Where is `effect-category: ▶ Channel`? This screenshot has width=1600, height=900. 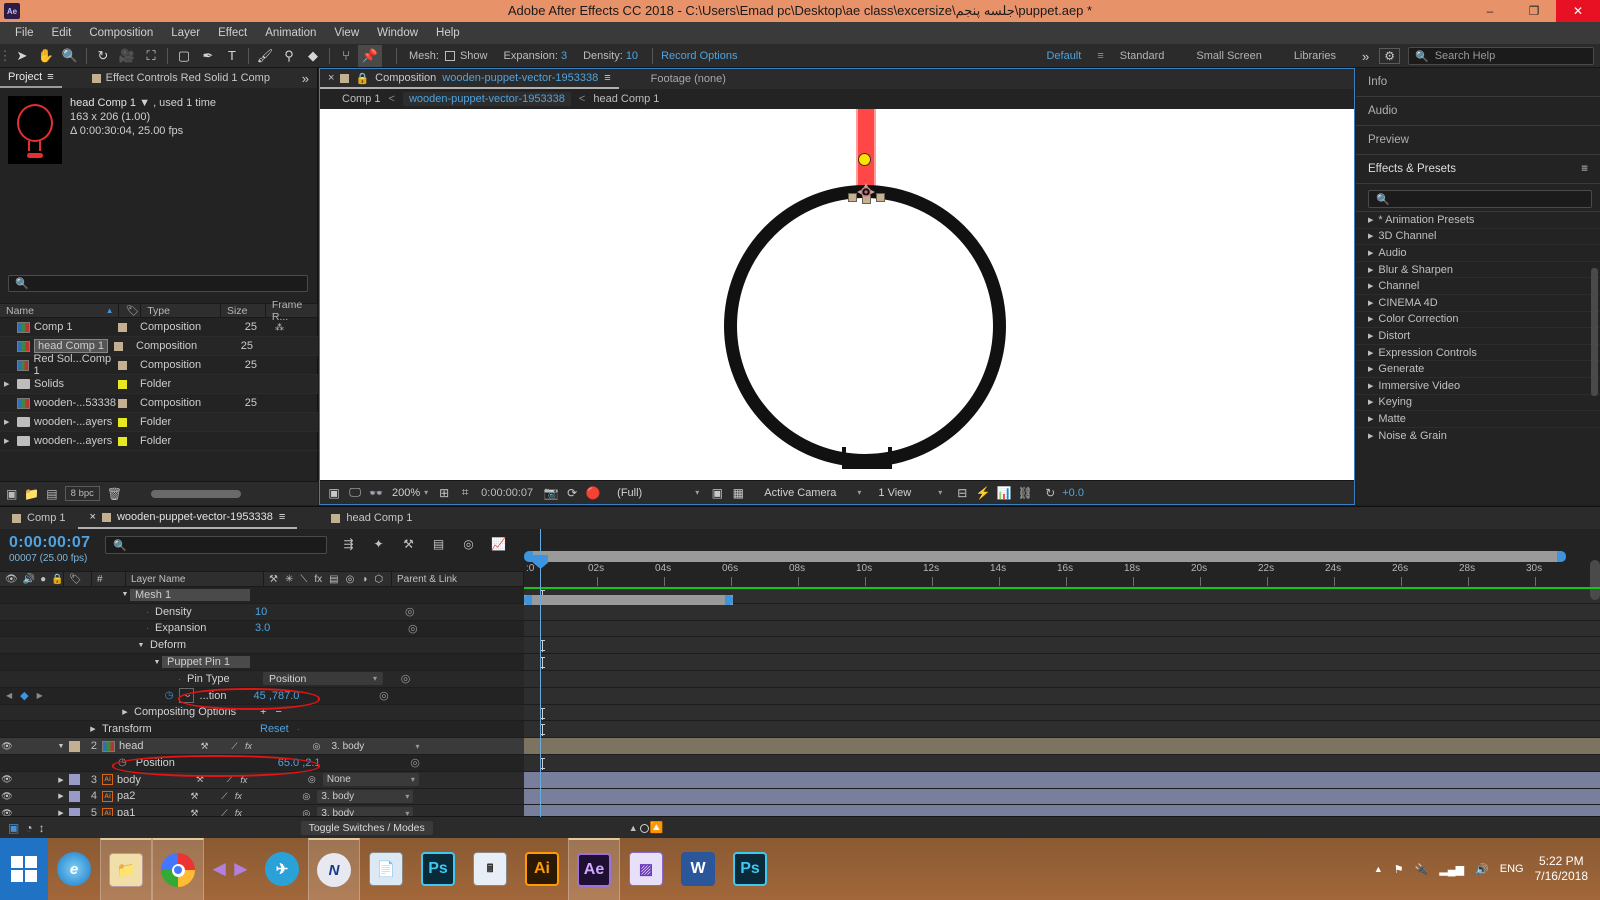
effect-category: ▶ Channel is located at coordinates (1478, 286).